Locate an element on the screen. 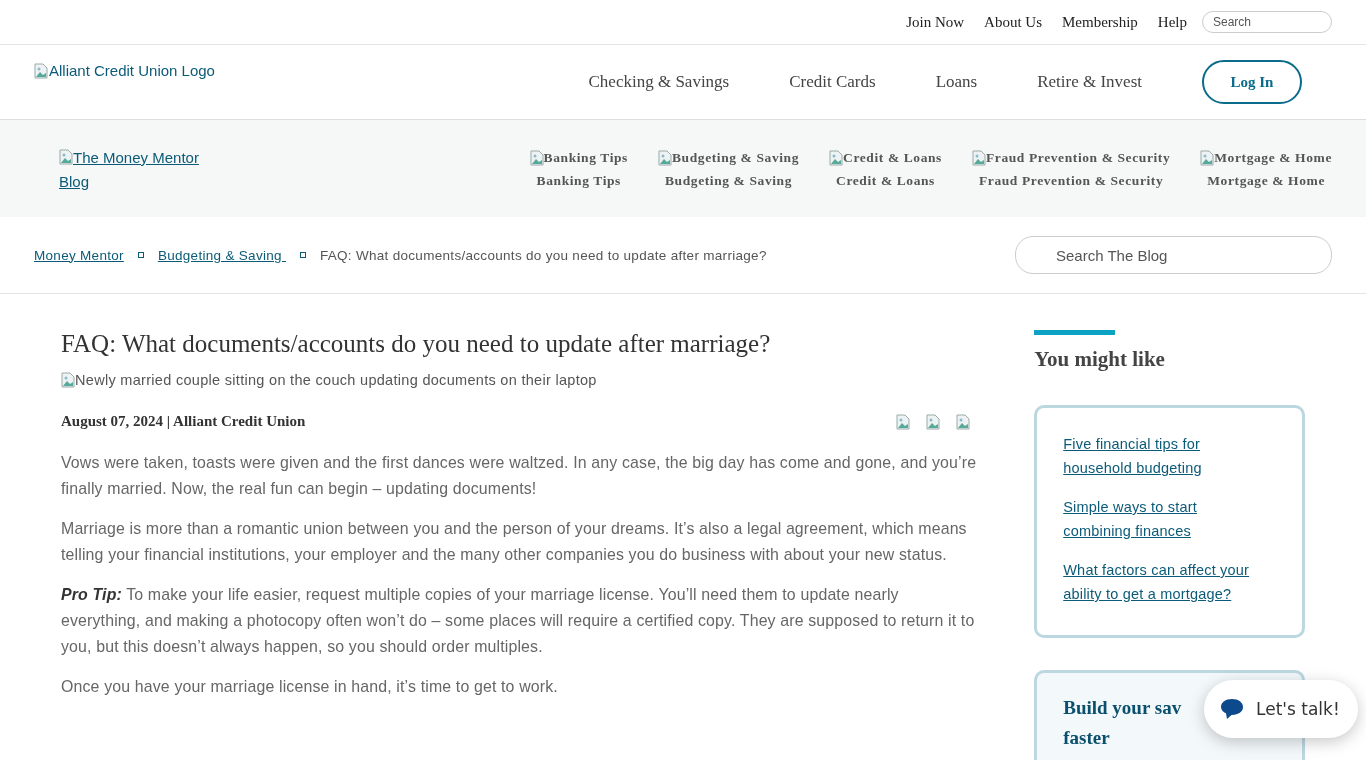 This screenshot has height=768, width=1366. related-link: Five financial tips for household budgeting is located at coordinates (1165, 456).